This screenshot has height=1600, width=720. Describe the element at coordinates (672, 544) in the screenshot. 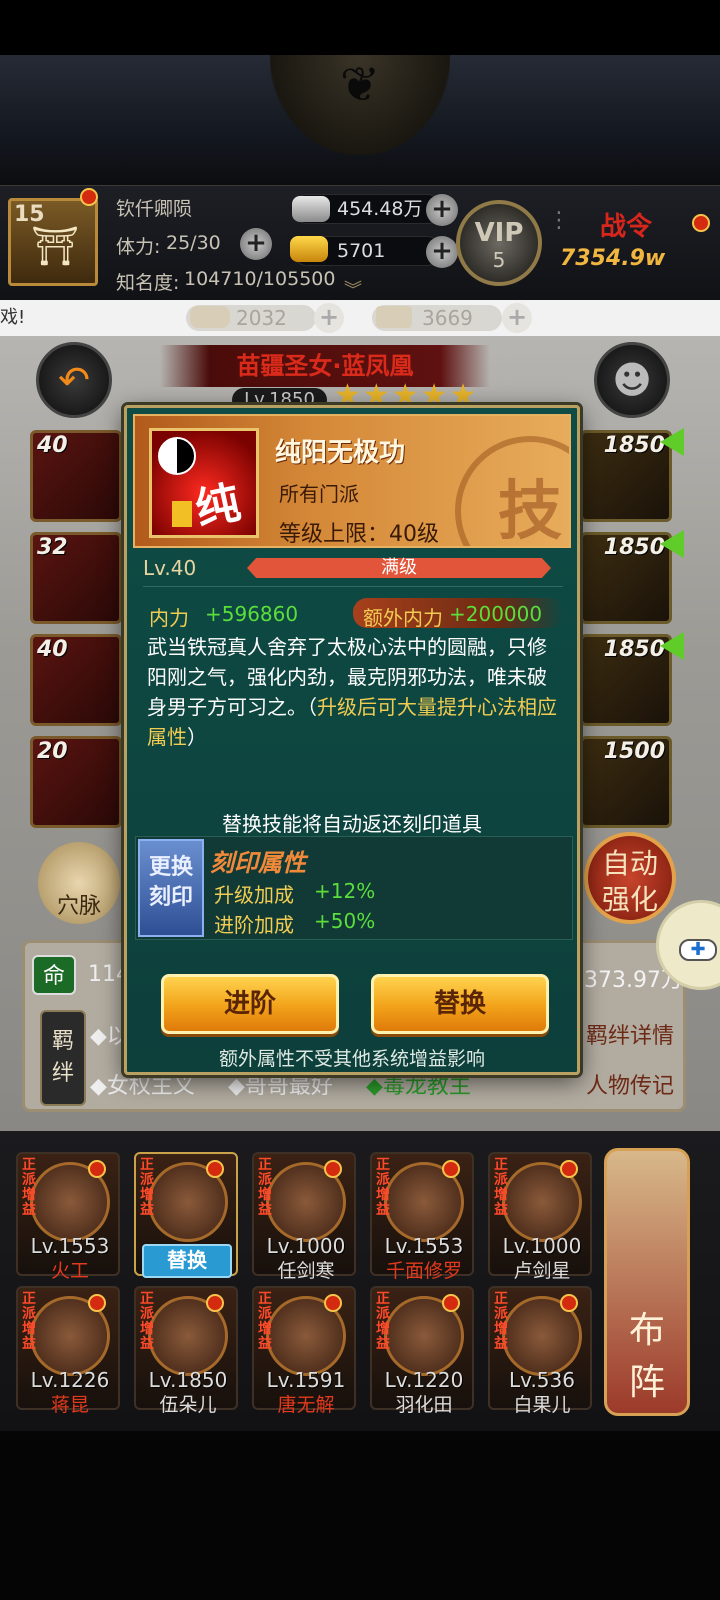

I see `upgrade-arrow-icon` at that location.